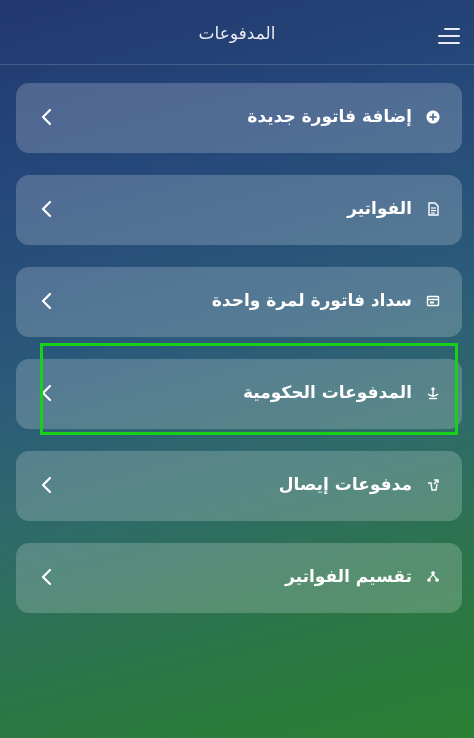 Image resolution: width=474 pixels, height=738 pixels. I want to click on menu-item-label: مدفوعات إيصال, so click(345, 485).